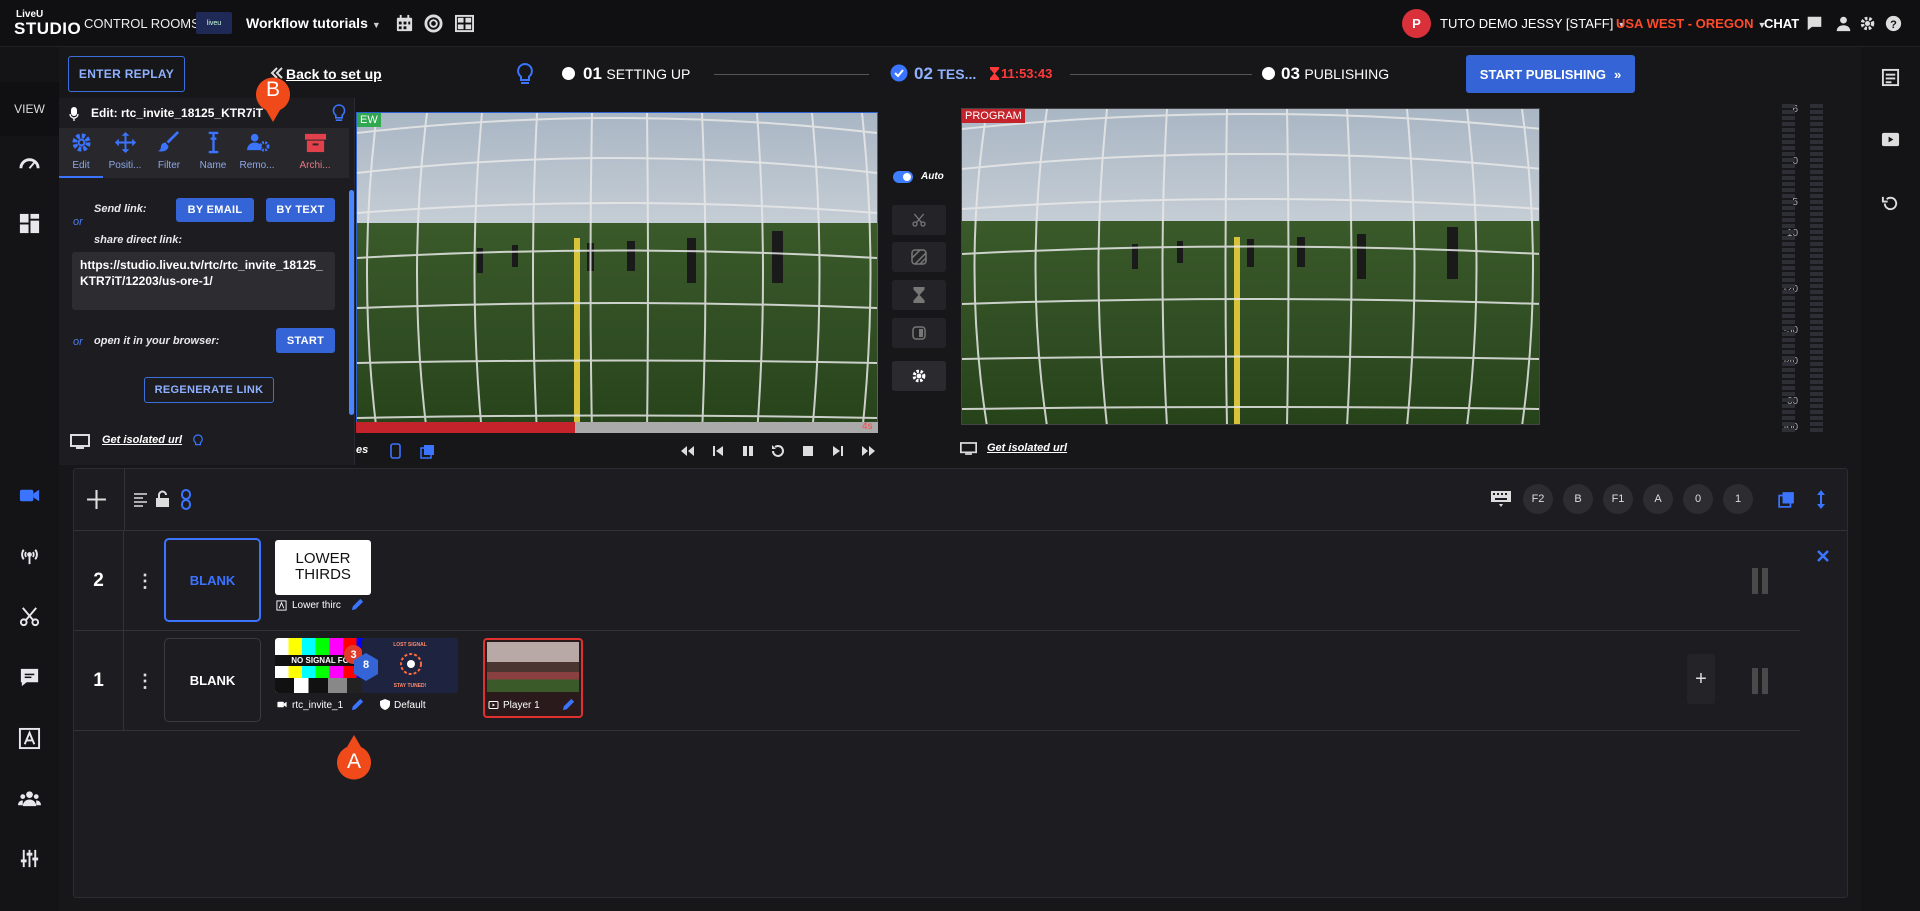 The width and height of the screenshot is (1920, 911). Describe the element at coordinates (29, 677) in the screenshot. I see `comment-icon` at that location.